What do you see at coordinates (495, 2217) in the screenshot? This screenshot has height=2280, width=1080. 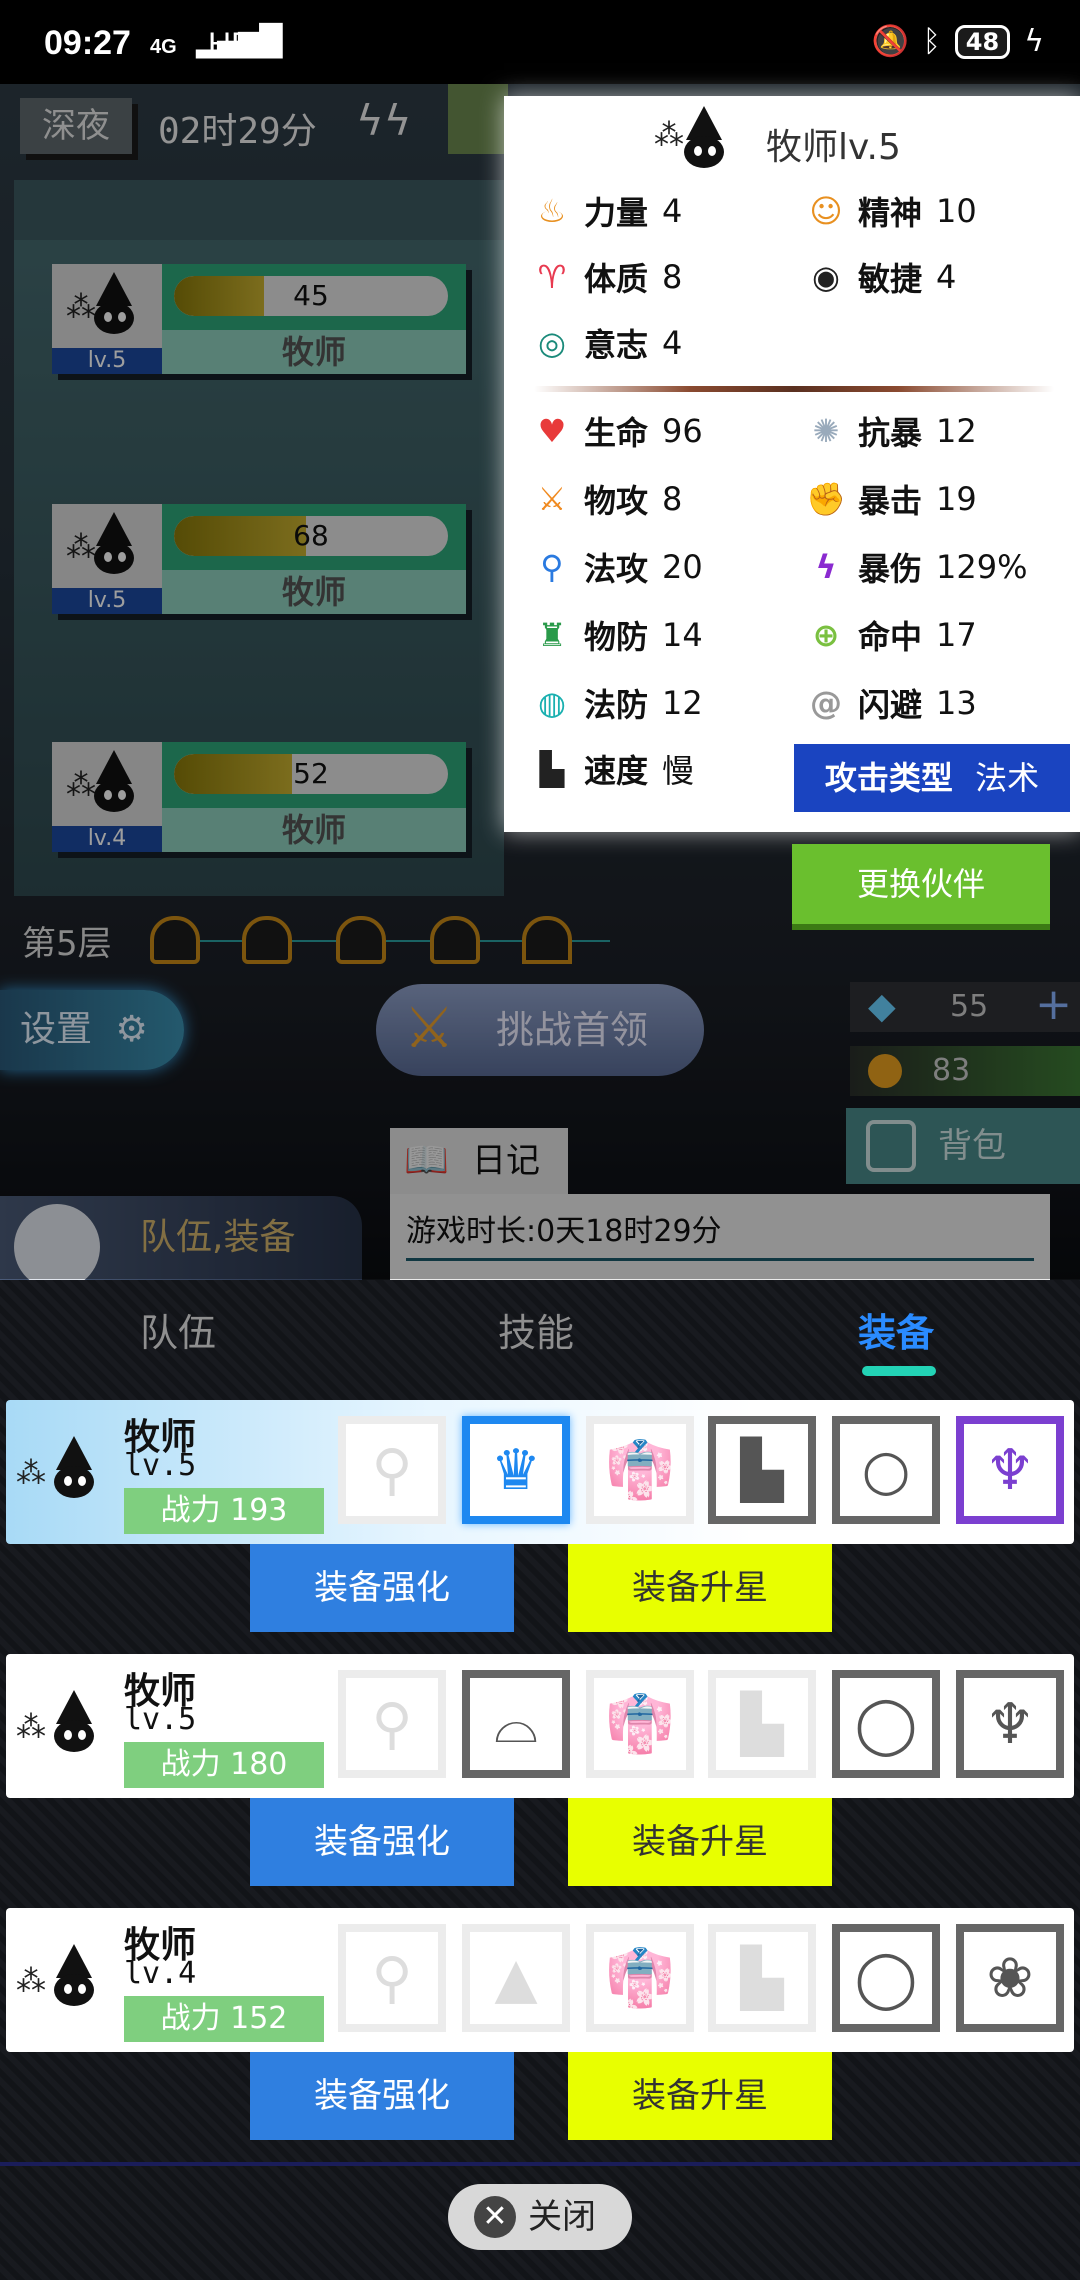 I see `close-icon: ✕` at bounding box center [495, 2217].